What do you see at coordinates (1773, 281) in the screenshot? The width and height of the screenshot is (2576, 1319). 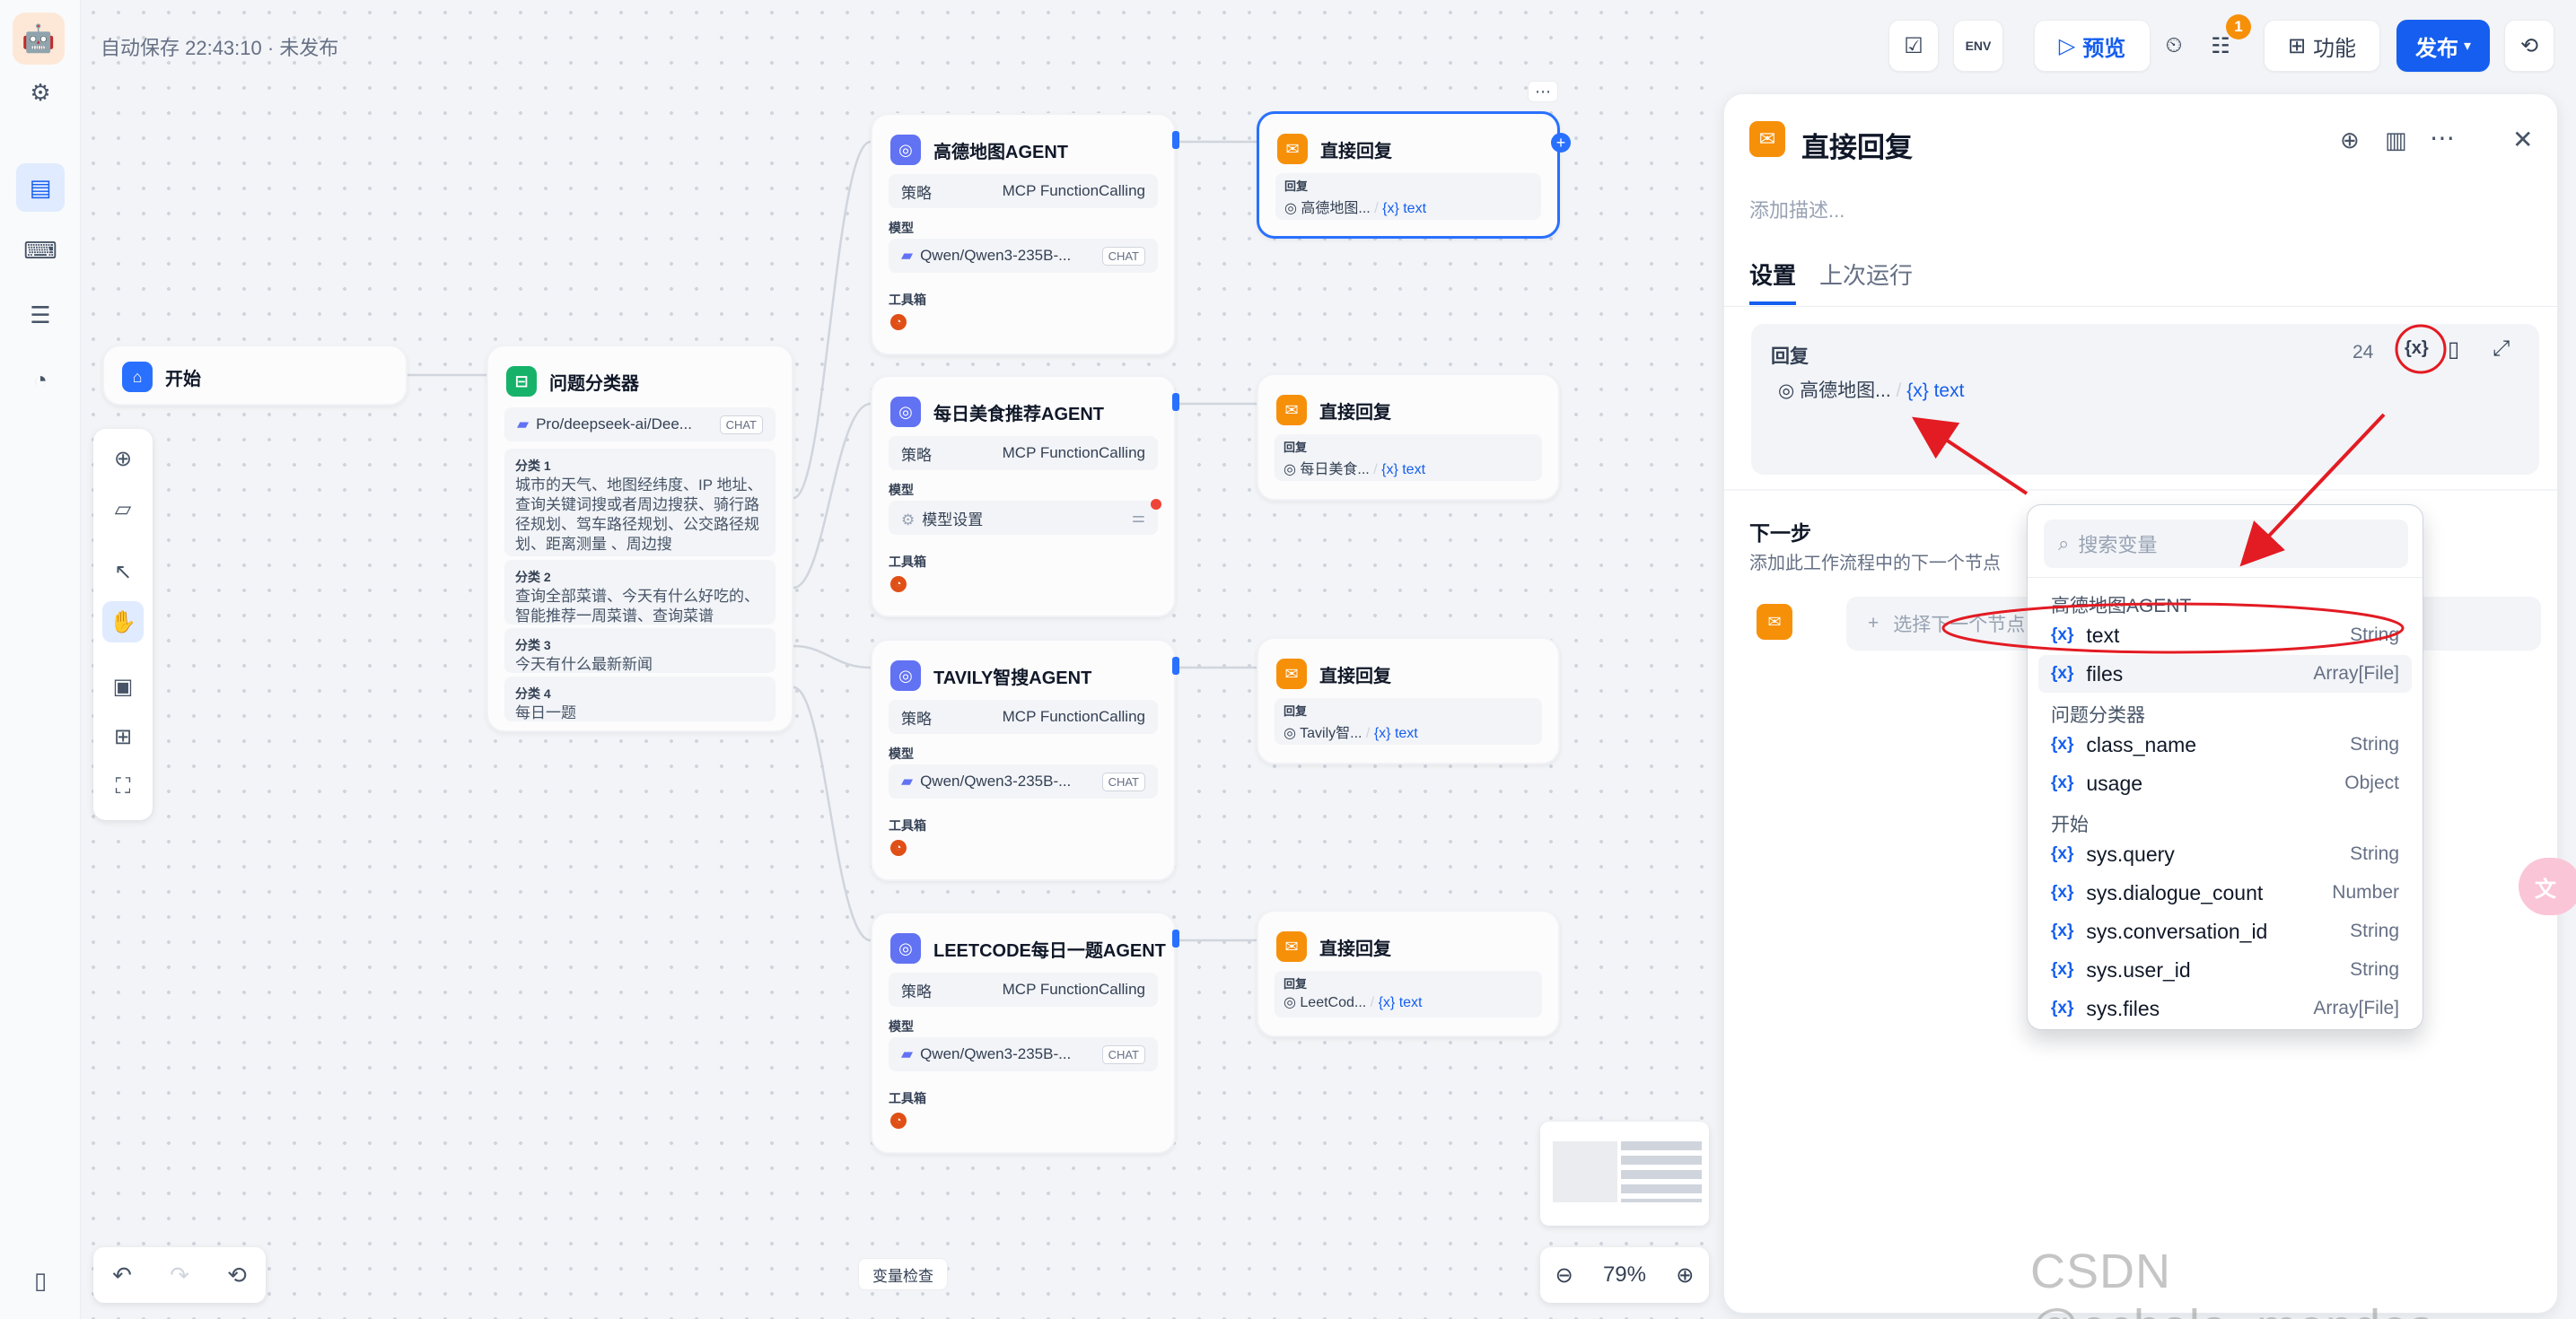 I see `tab-settings: 设置` at bounding box center [1773, 281].